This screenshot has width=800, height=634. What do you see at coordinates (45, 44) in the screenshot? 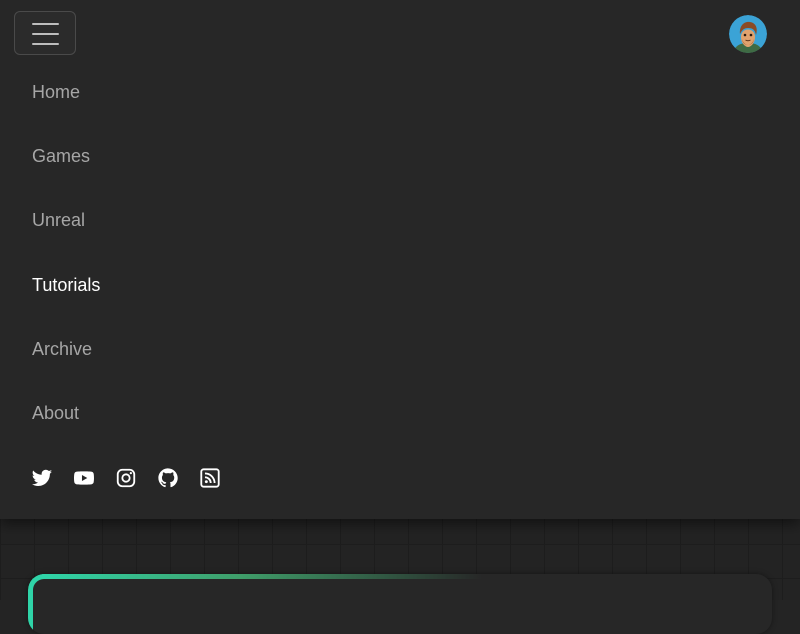
I see `hamburger-bar-bottom` at bounding box center [45, 44].